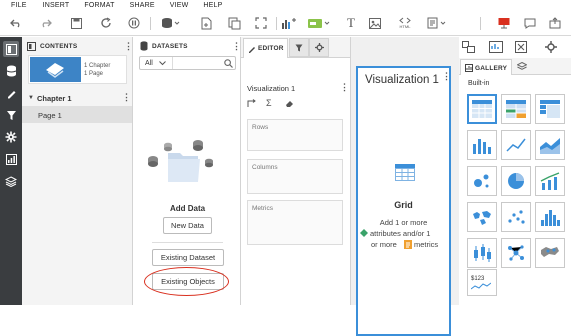  I want to click on sigma-icon: Σ, so click(269, 103).